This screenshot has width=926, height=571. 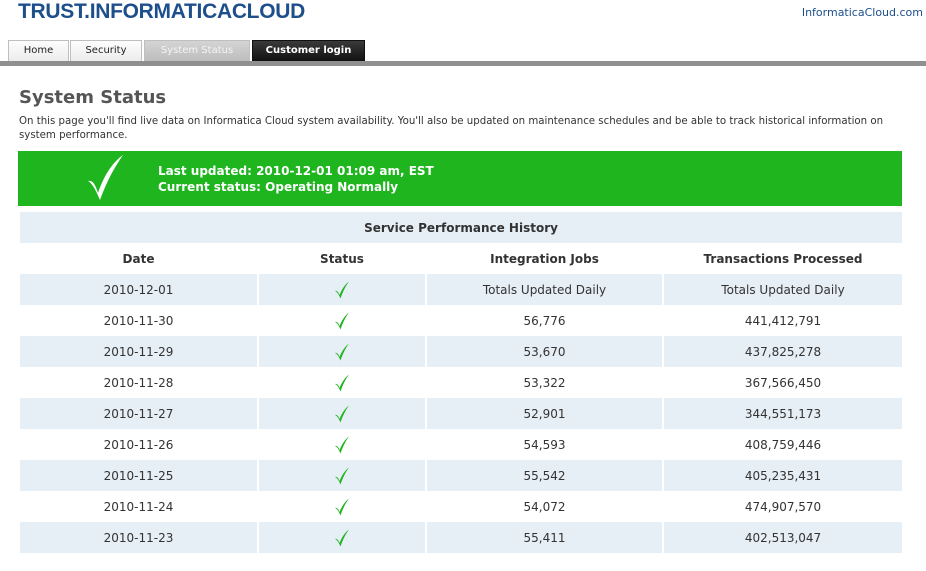 I want to click on transactions-cell: 344,551,173, so click(x=783, y=413).